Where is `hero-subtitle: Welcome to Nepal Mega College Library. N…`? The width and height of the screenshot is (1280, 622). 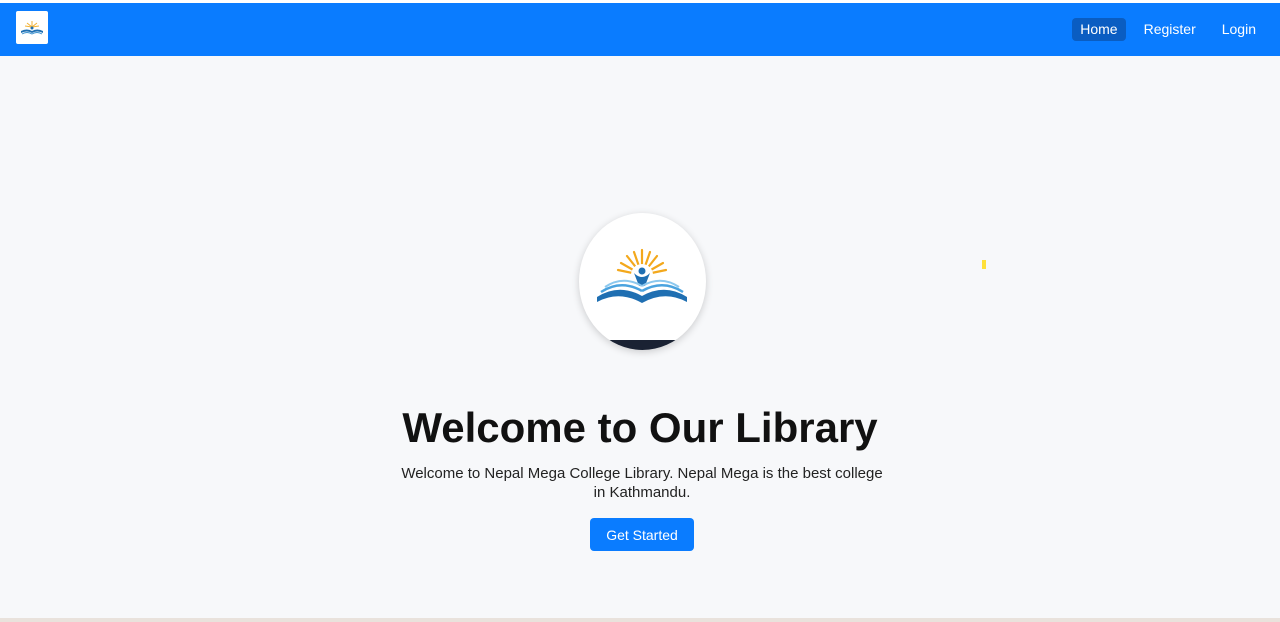
hero-subtitle: Welcome to Nepal Mega College Library. N… is located at coordinates (642, 483).